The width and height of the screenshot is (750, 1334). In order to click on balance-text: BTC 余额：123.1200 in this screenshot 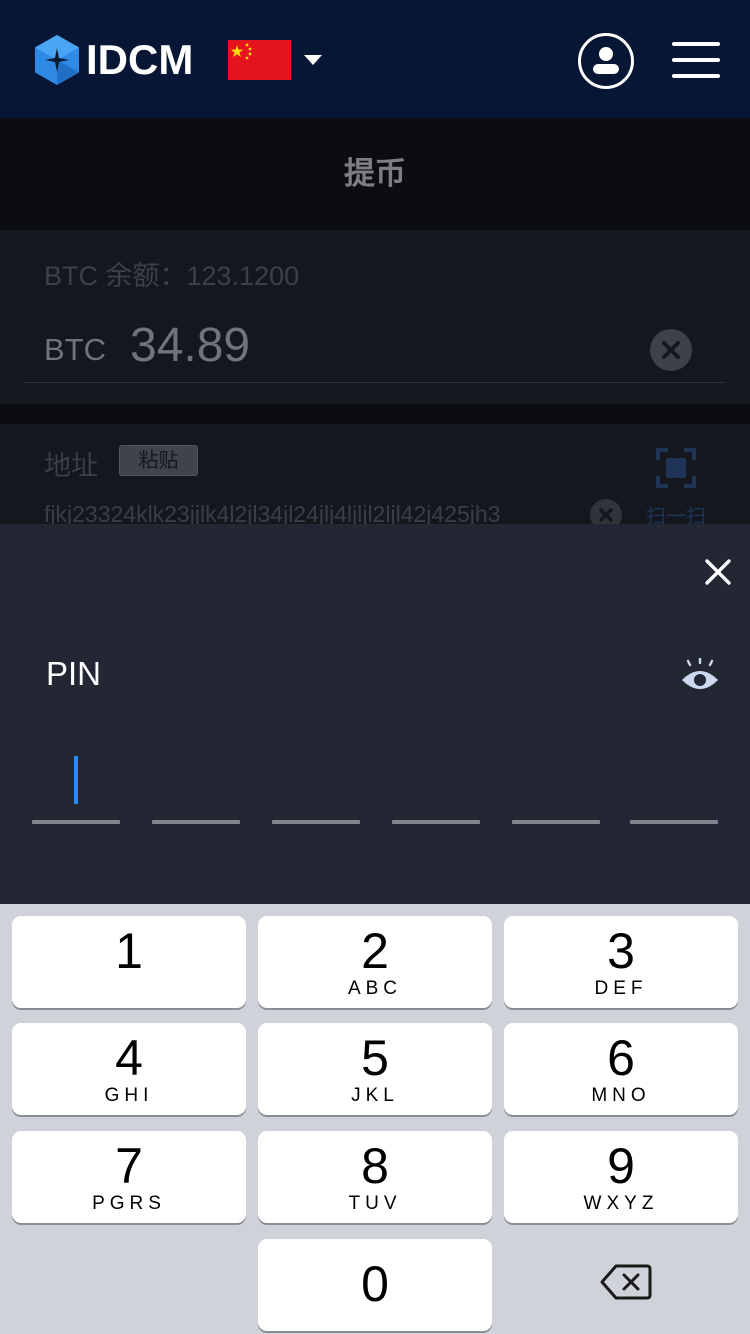, I will do `click(172, 276)`.